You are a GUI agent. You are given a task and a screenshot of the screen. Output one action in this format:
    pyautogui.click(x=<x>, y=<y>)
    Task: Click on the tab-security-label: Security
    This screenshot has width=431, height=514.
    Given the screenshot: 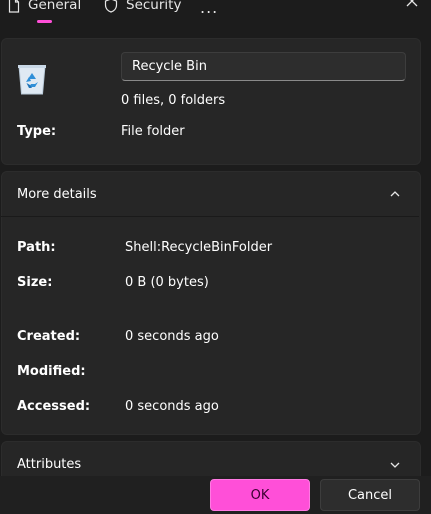 What is the action you would take?
    pyautogui.click(x=154, y=6)
    